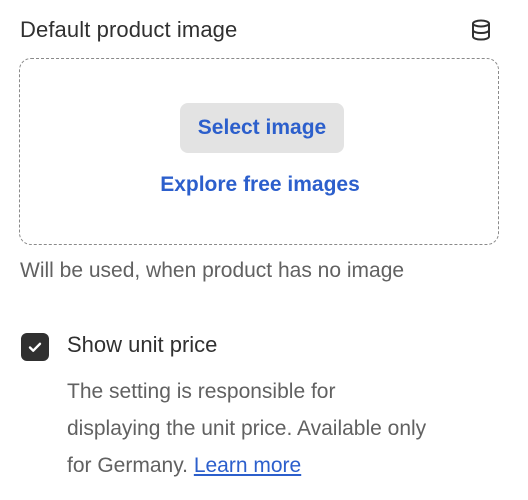  What do you see at coordinates (129, 29) in the screenshot?
I see `section-title: Default product image` at bounding box center [129, 29].